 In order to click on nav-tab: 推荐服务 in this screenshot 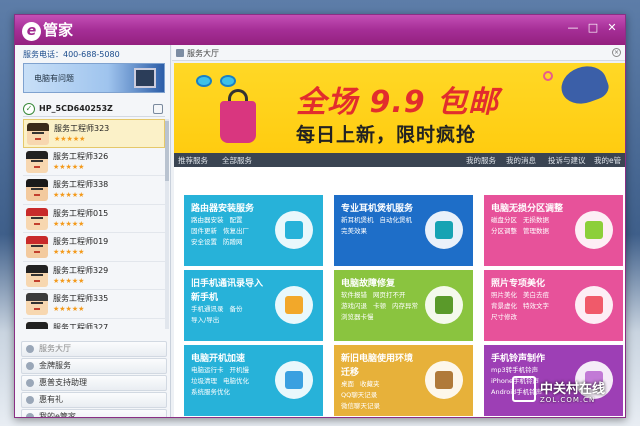, I will do `click(193, 160)`.